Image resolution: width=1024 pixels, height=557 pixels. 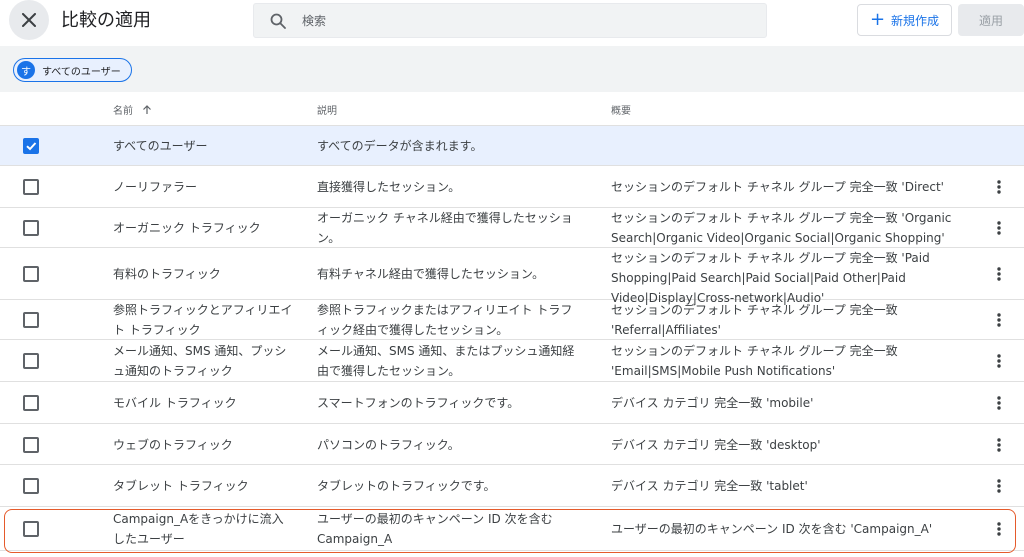 What do you see at coordinates (278, 21) in the screenshot?
I see `search-icon` at bounding box center [278, 21].